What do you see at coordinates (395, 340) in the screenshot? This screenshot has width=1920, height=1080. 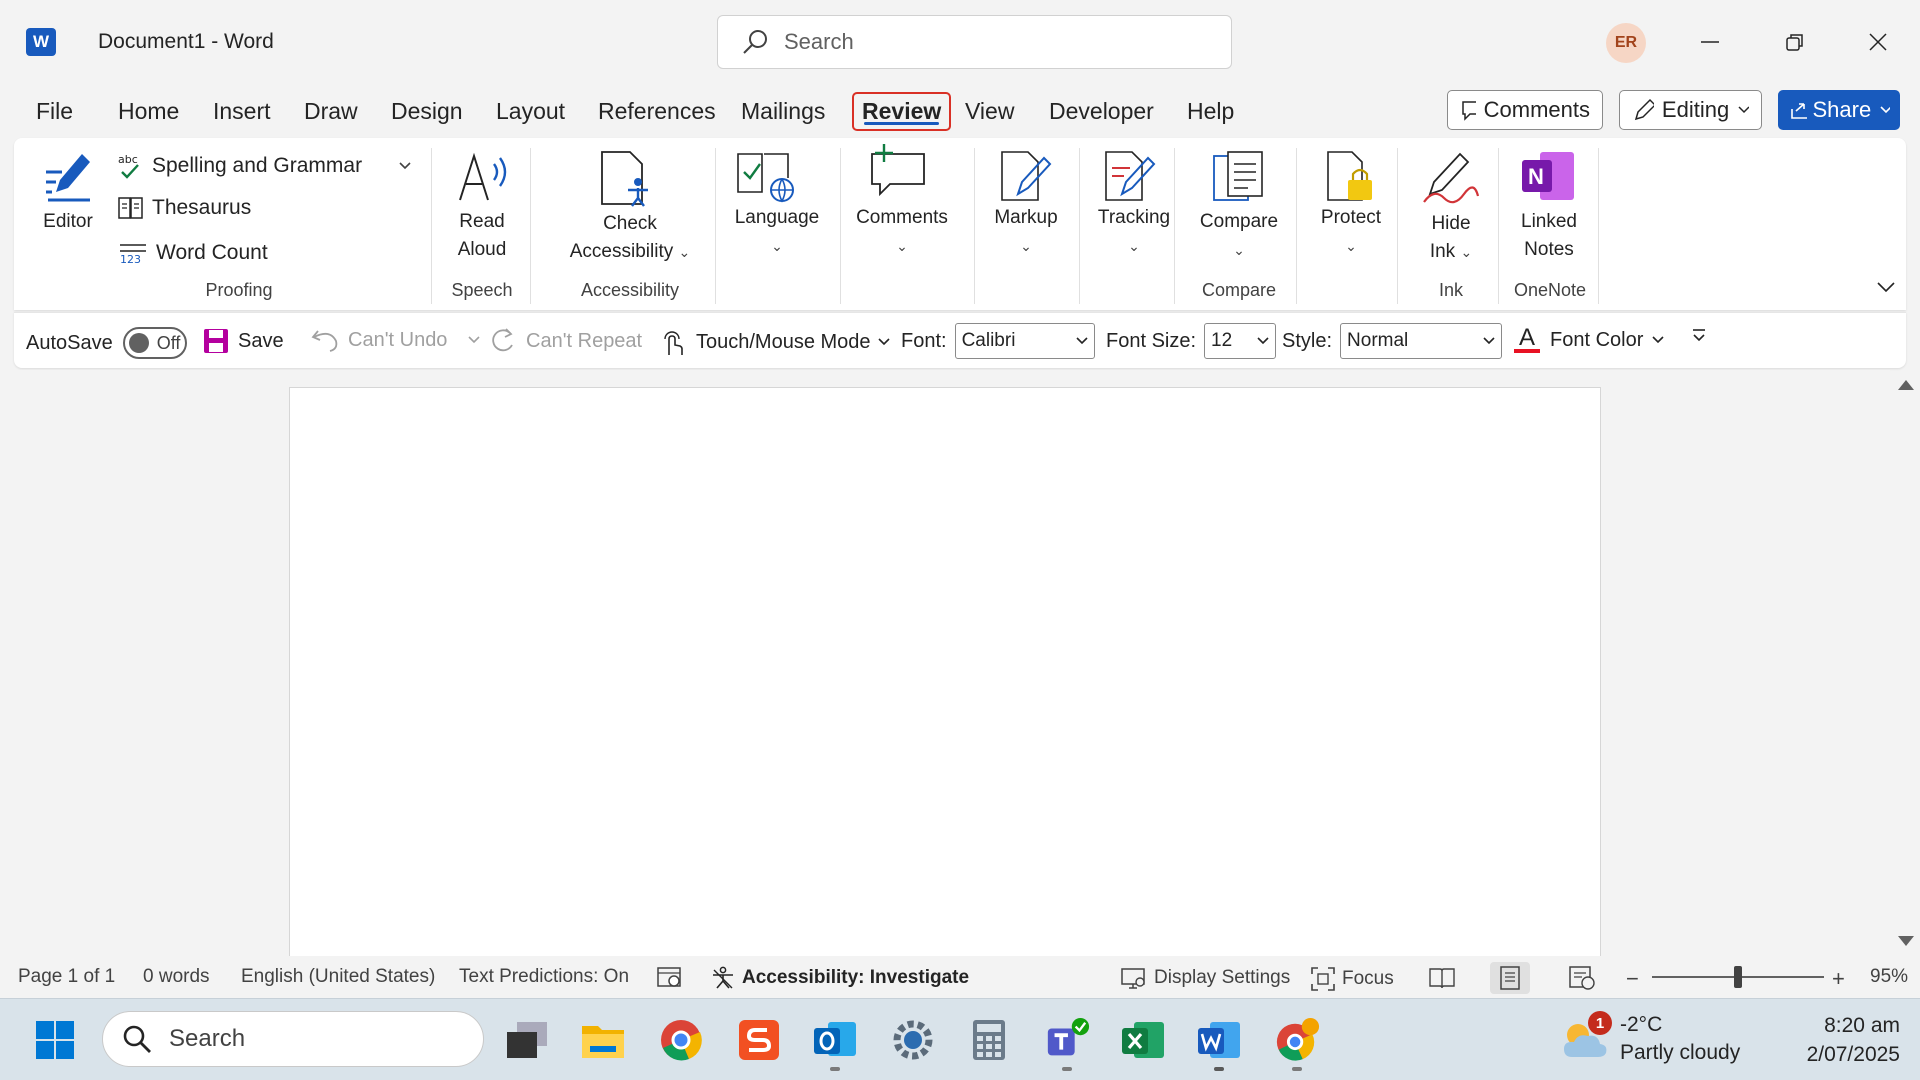 I see `undo-button: Can't Undo` at bounding box center [395, 340].